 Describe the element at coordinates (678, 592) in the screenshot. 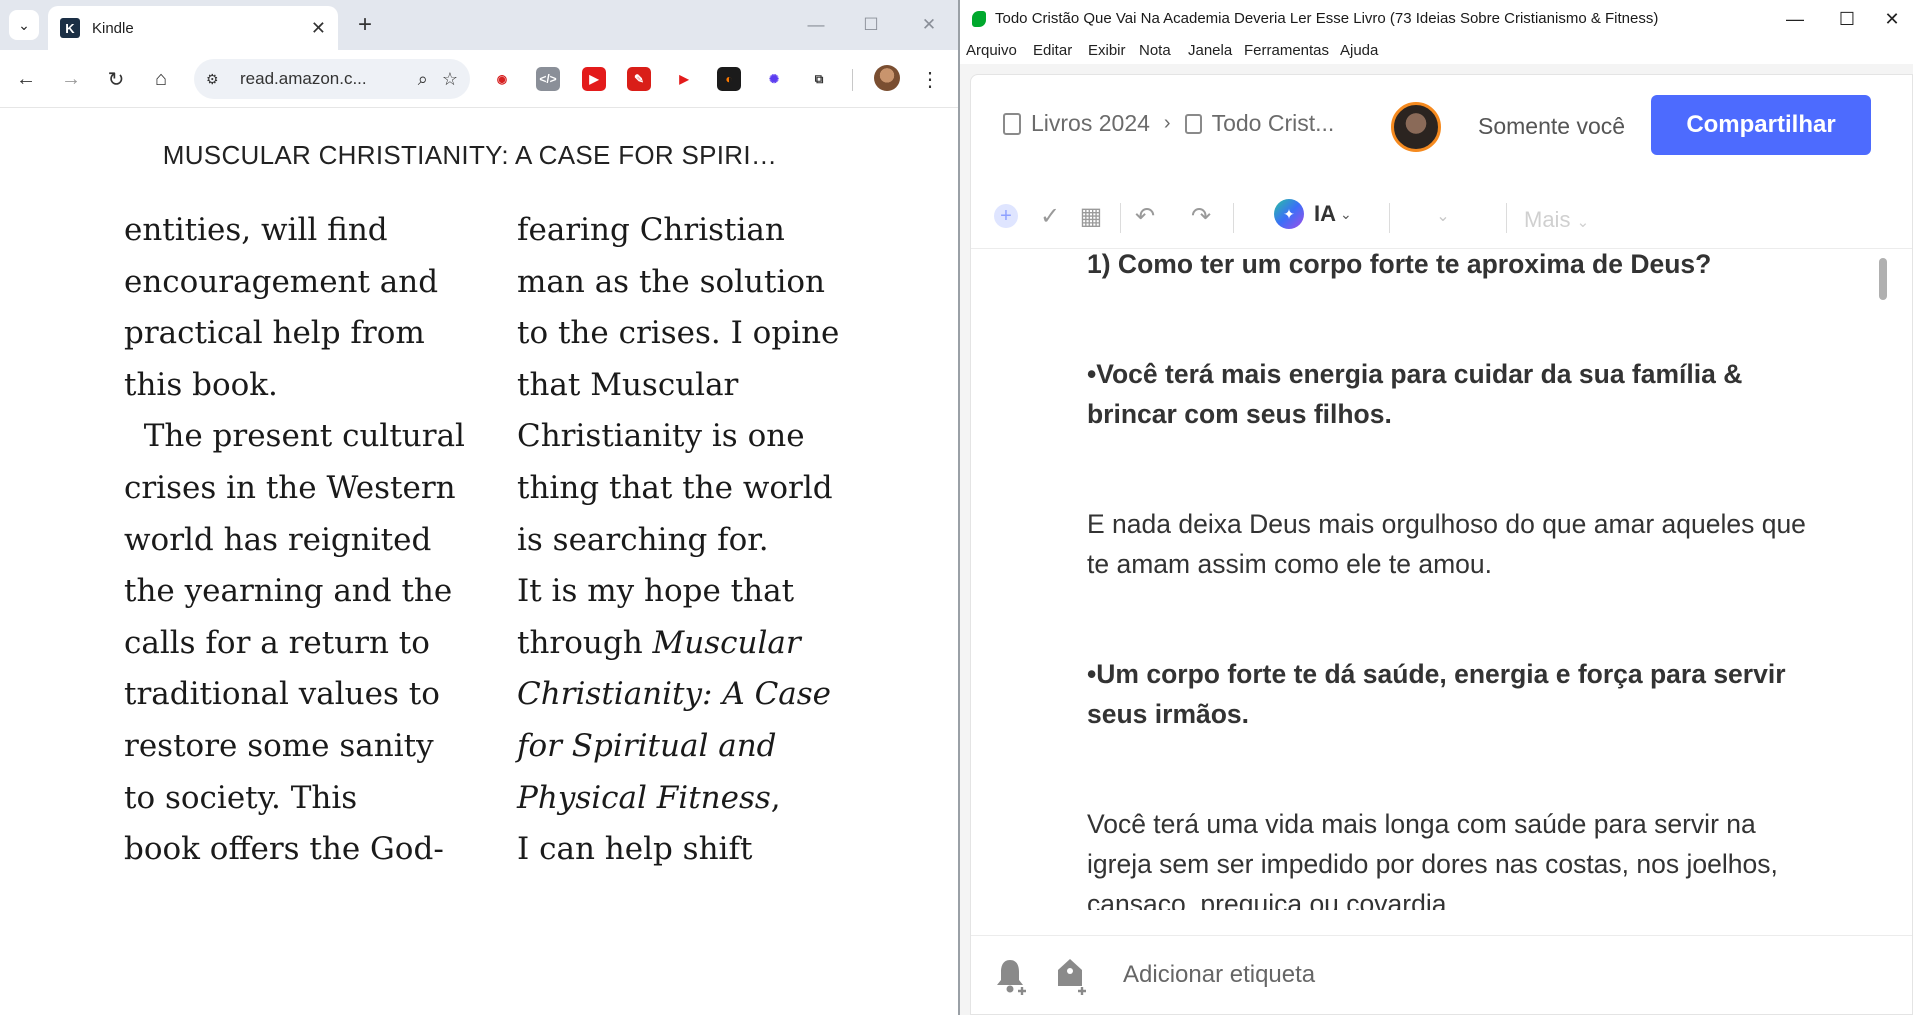

I see `book-line: It is my hope that` at that location.